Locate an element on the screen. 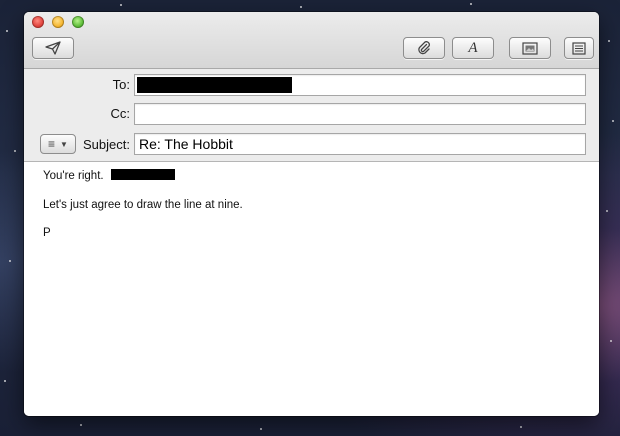 The height and width of the screenshot is (436, 620). to-field is located at coordinates (360, 85).